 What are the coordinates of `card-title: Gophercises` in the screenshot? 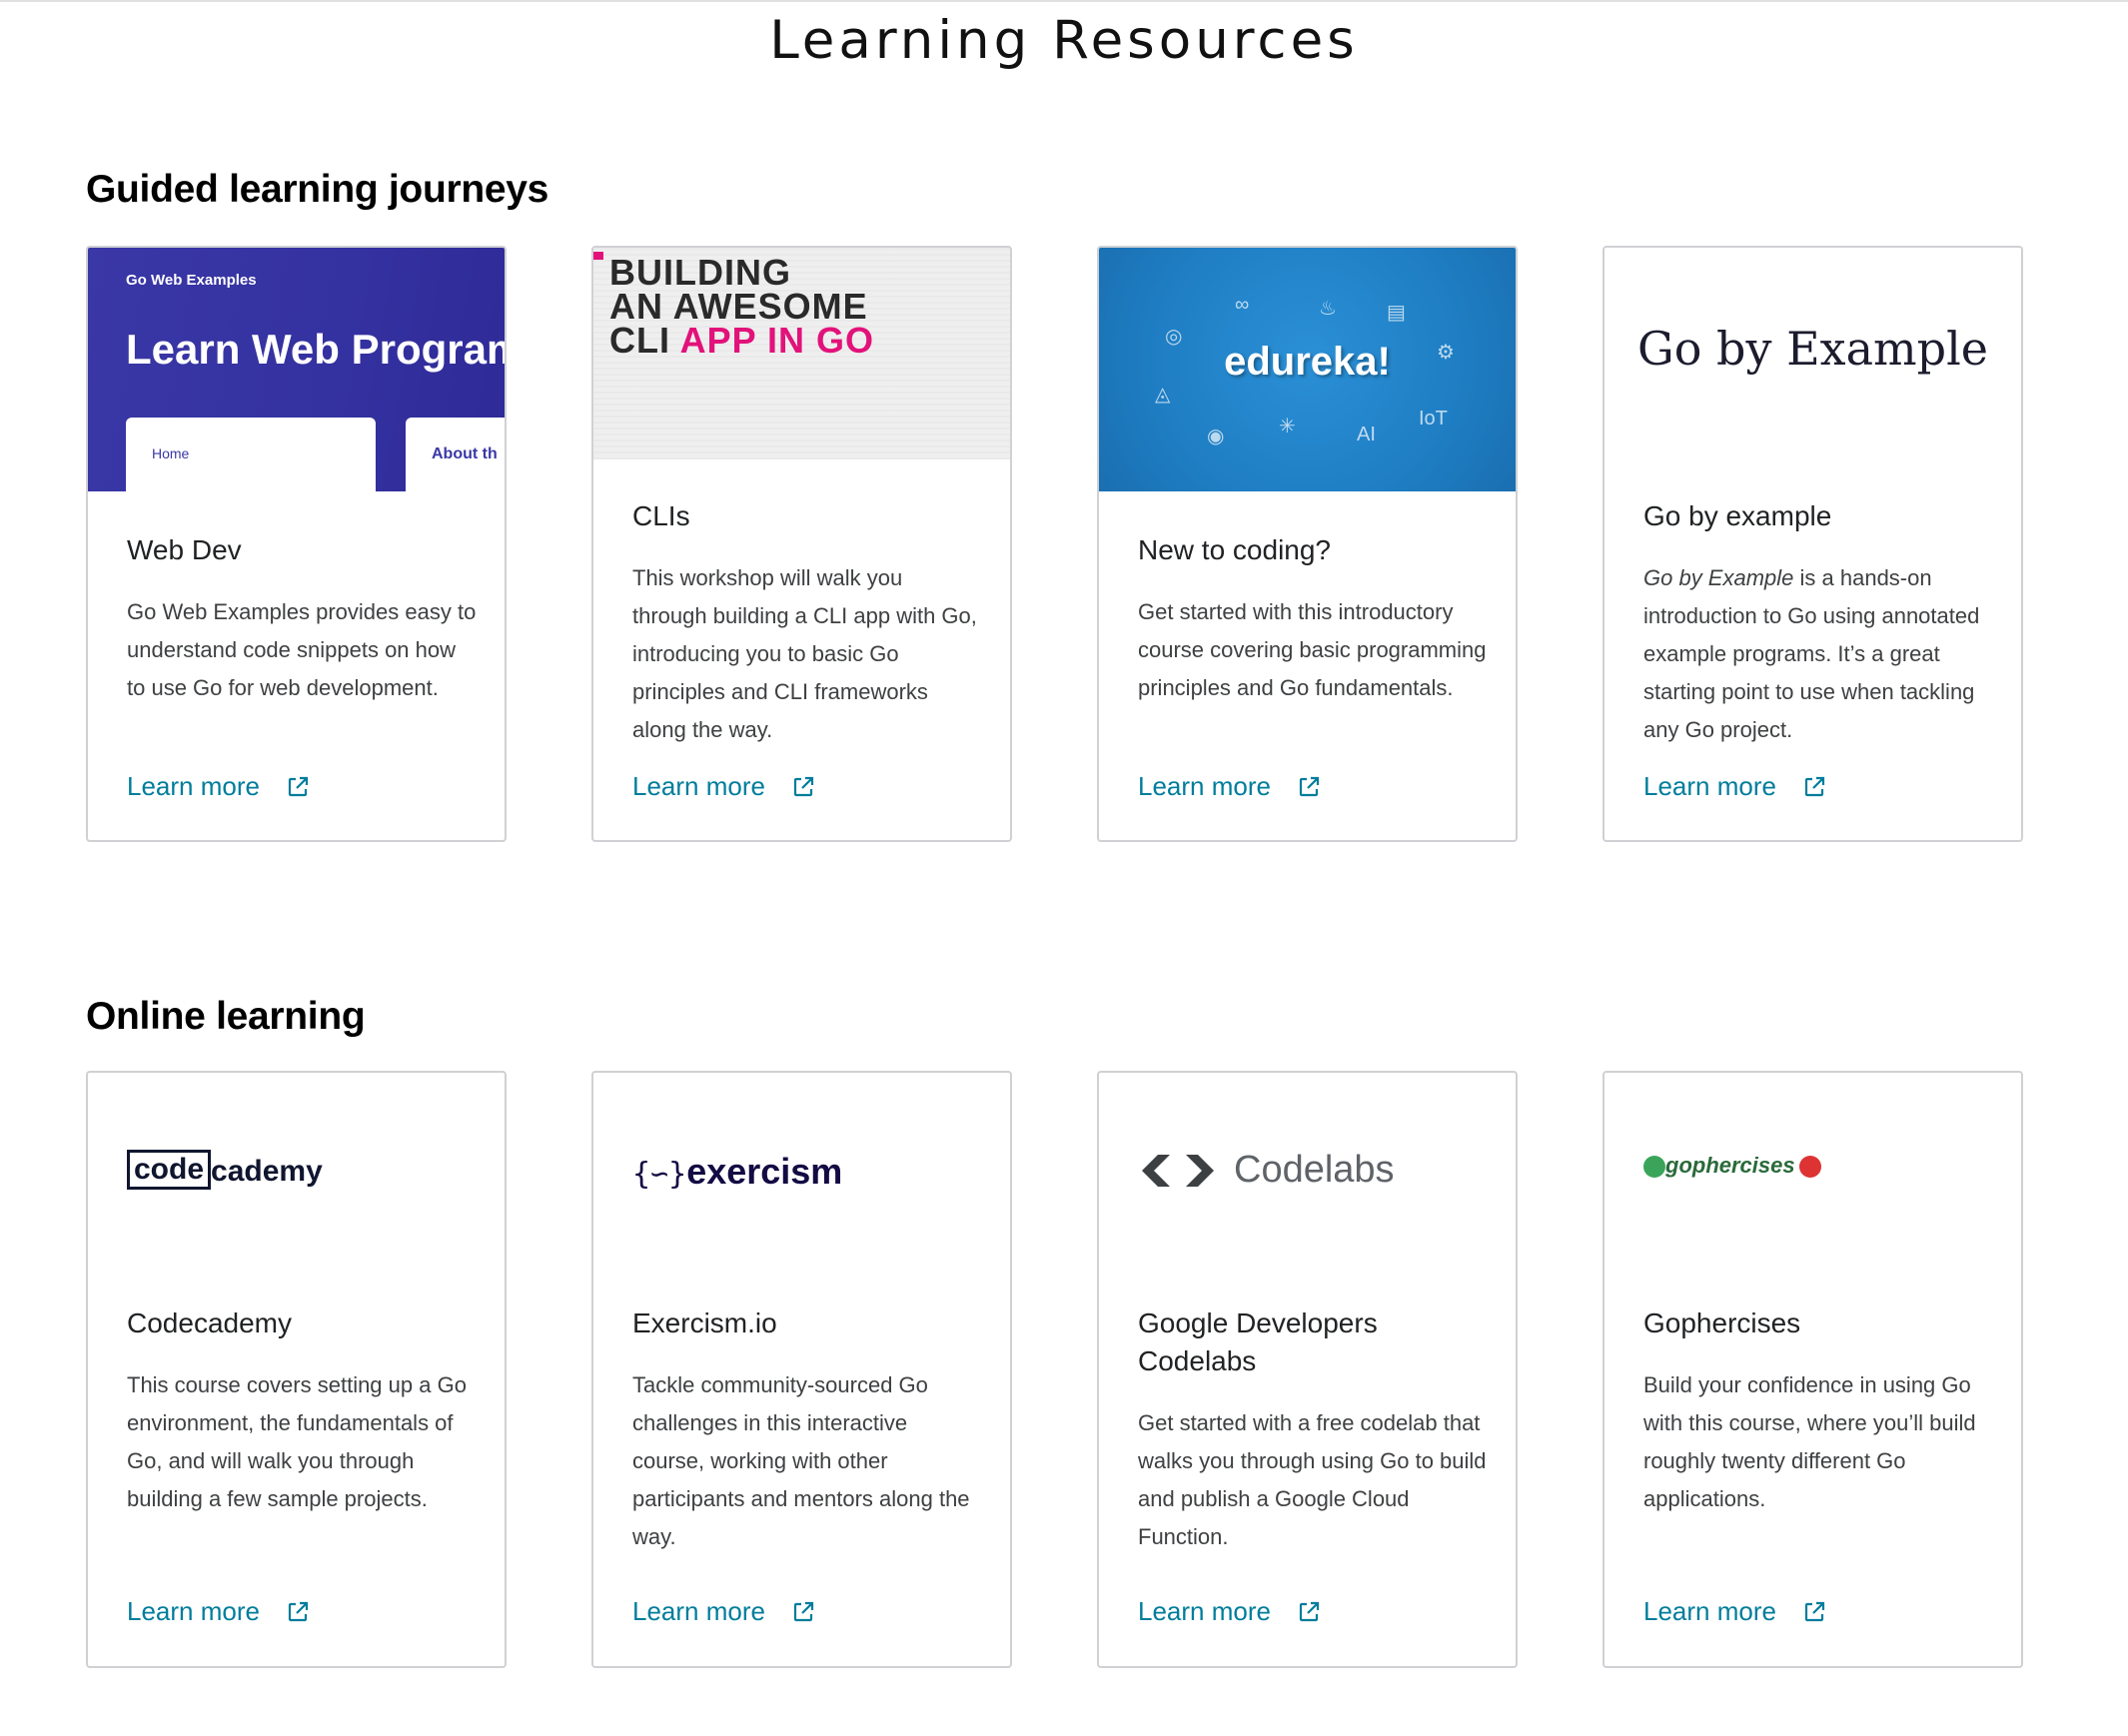 It's located at (1722, 1323).